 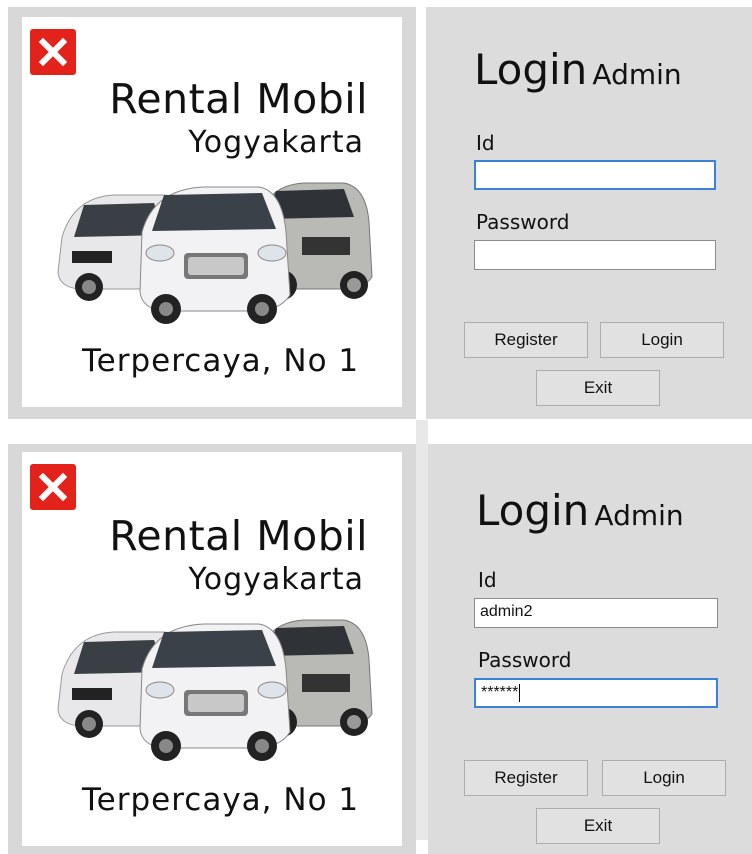 What do you see at coordinates (596, 613) in the screenshot?
I see `id-field: admin2` at bounding box center [596, 613].